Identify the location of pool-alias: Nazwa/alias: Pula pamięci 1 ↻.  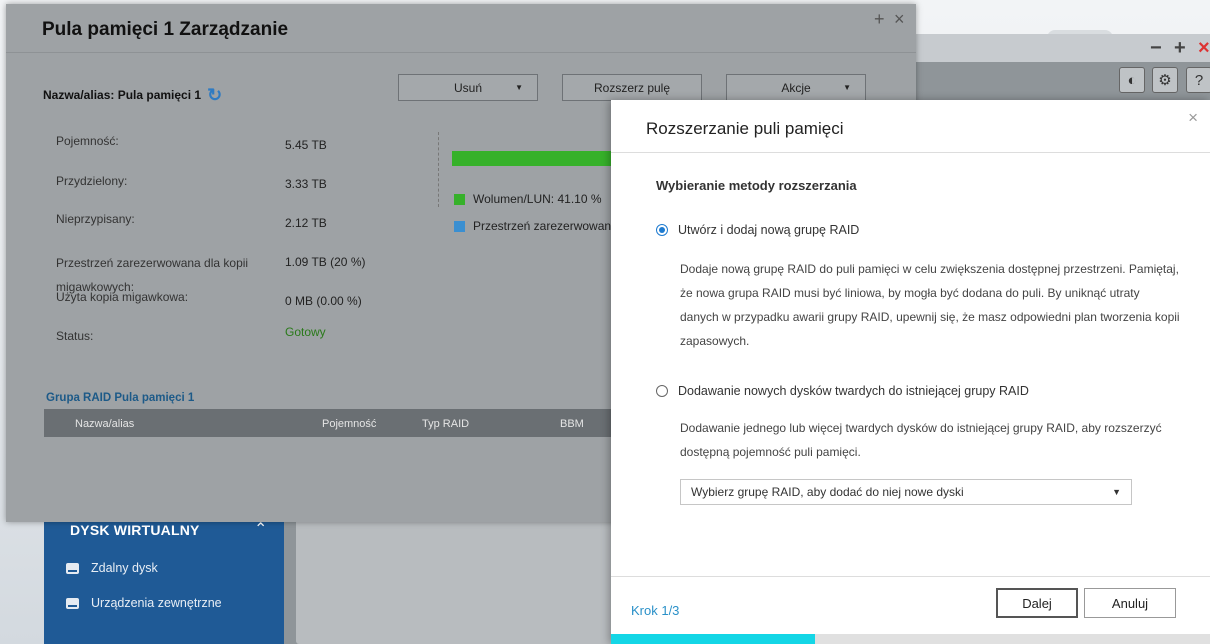
(132, 95).